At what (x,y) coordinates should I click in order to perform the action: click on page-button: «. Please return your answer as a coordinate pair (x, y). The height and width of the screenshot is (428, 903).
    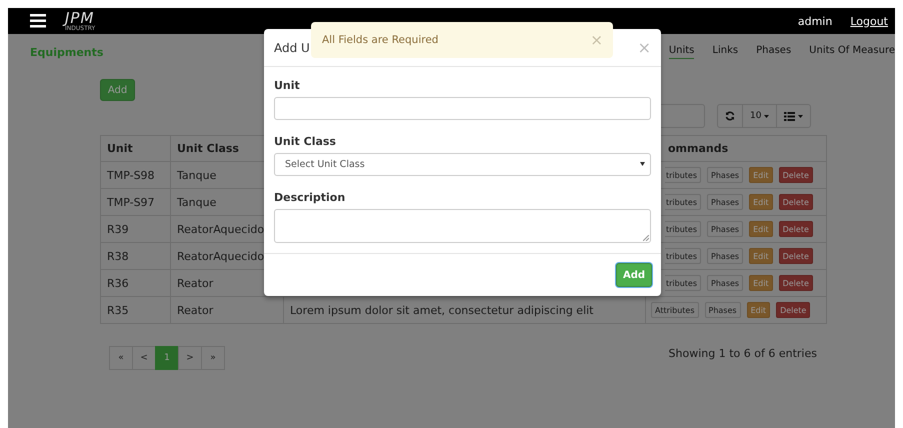
    Looking at the image, I should click on (121, 358).